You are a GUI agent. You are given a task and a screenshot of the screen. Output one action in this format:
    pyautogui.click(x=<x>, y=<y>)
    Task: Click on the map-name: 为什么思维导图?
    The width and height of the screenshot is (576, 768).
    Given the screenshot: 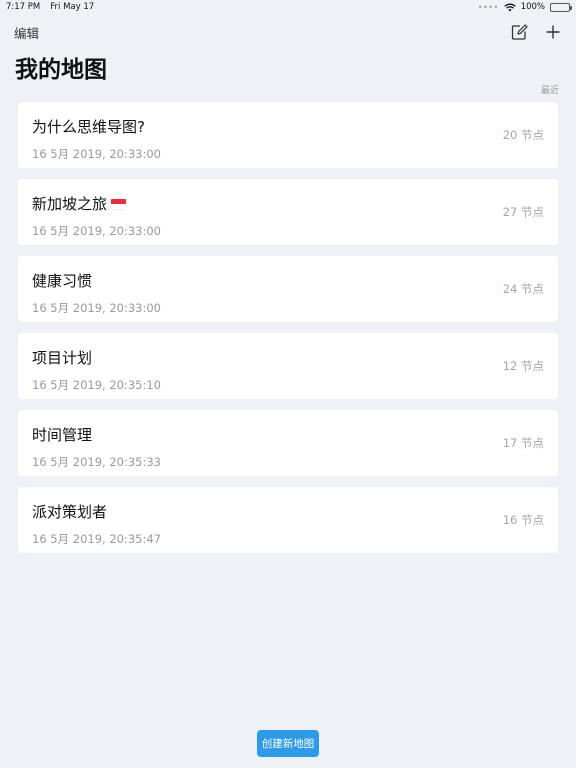 What is the action you would take?
    pyautogui.click(x=88, y=127)
    